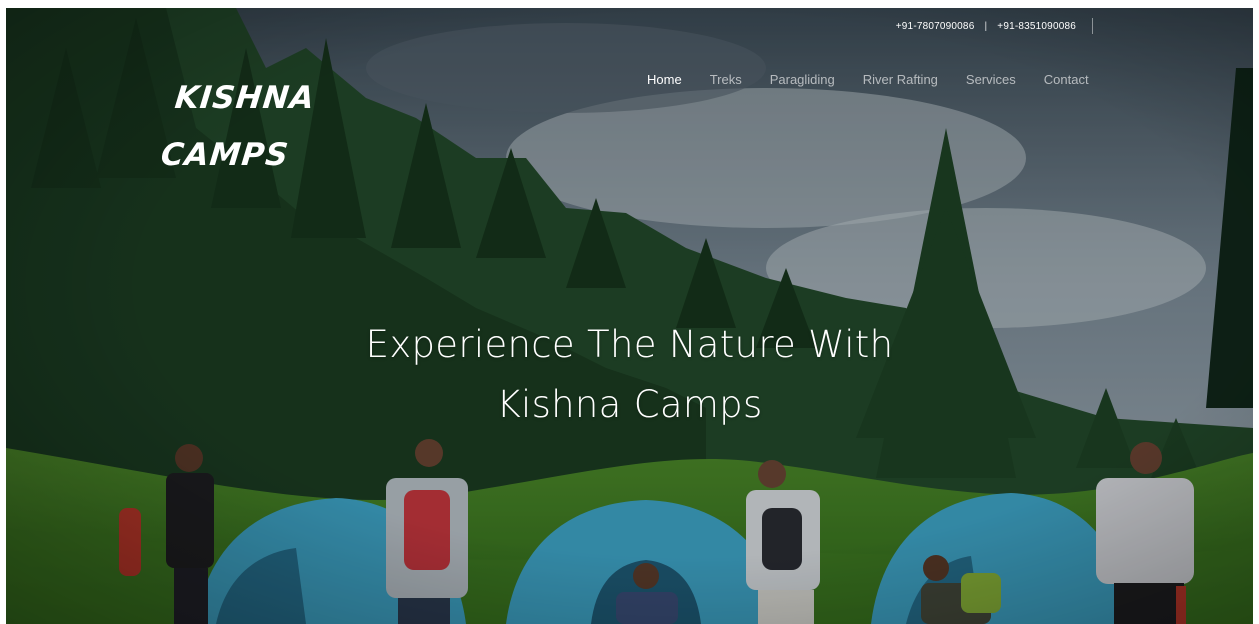  I want to click on nav-item-services: Services, so click(991, 80).